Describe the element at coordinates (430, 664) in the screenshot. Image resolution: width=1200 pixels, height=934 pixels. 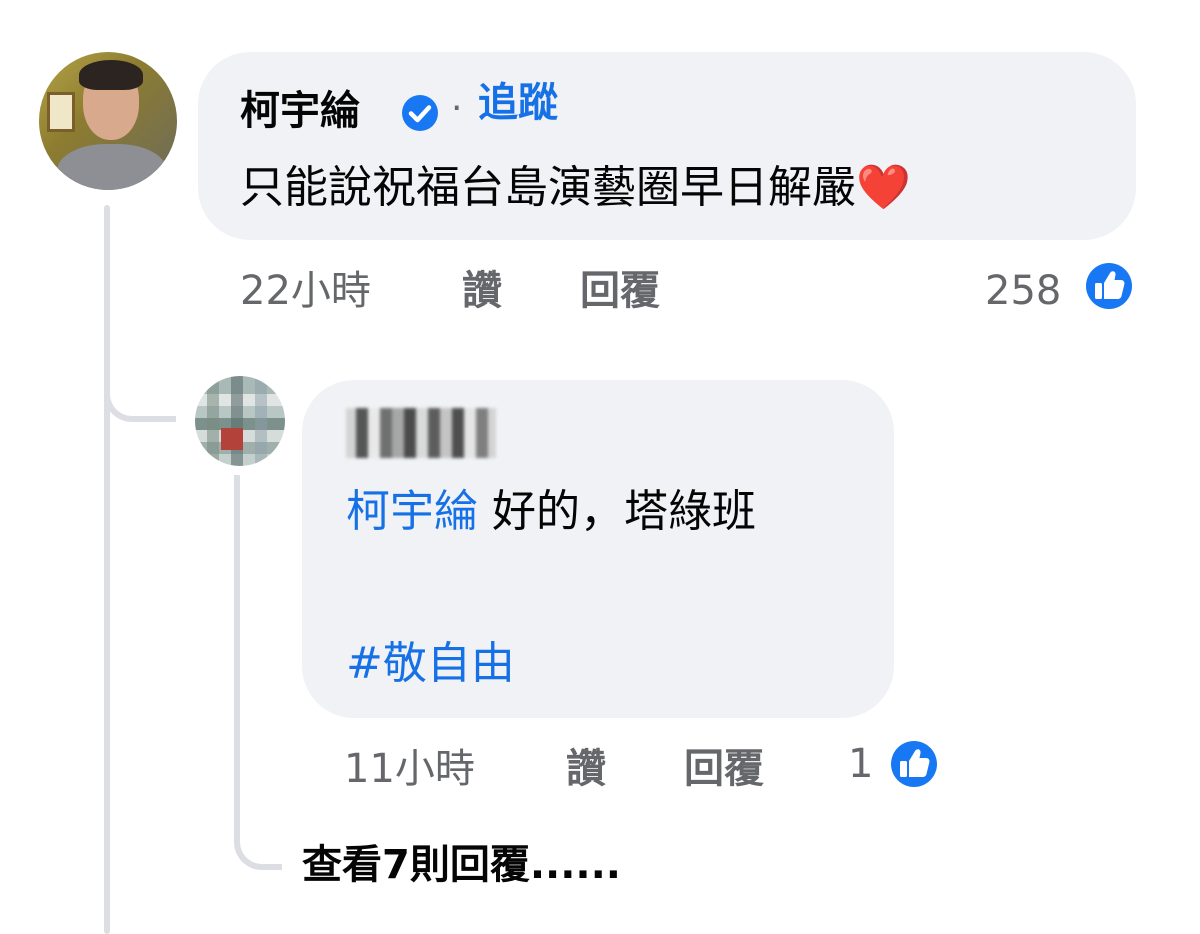
I see `hashtag-link: #敬自由` at that location.